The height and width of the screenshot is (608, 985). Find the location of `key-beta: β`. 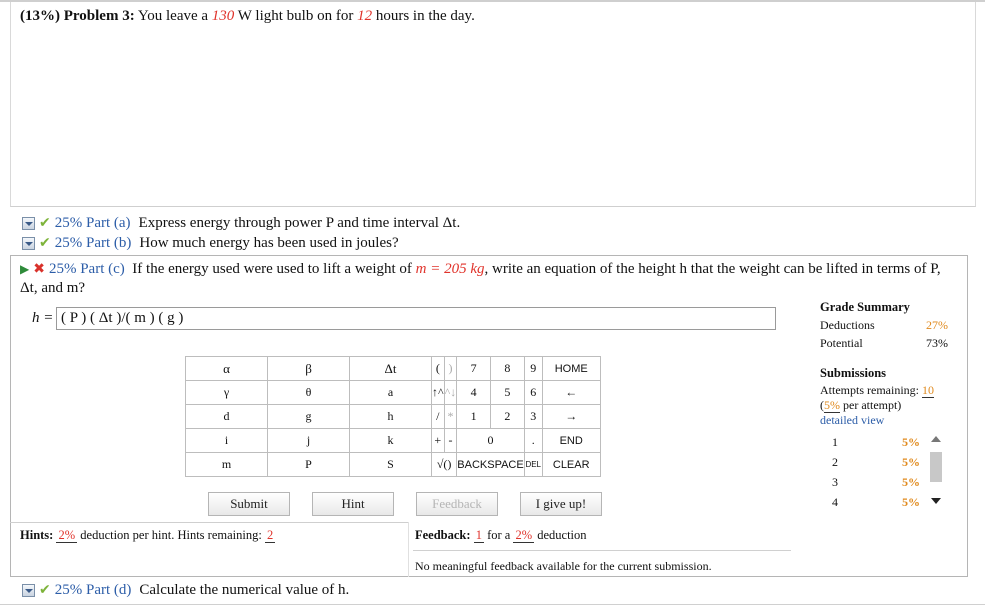

key-beta: β is located at coordinates (308, 368).